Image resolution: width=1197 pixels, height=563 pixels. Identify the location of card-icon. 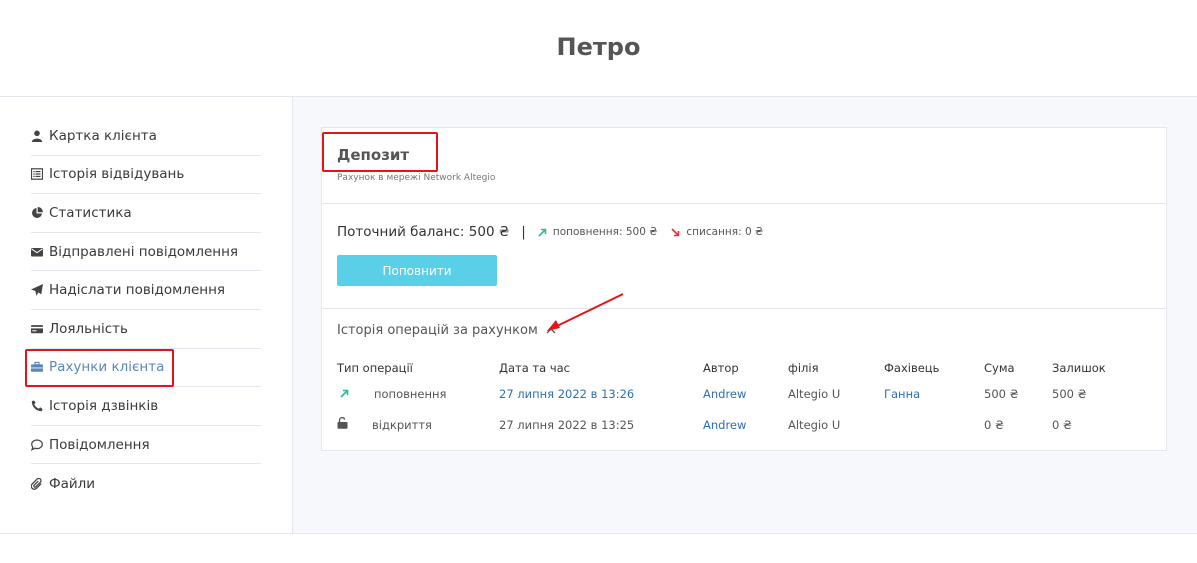
(37, 329).